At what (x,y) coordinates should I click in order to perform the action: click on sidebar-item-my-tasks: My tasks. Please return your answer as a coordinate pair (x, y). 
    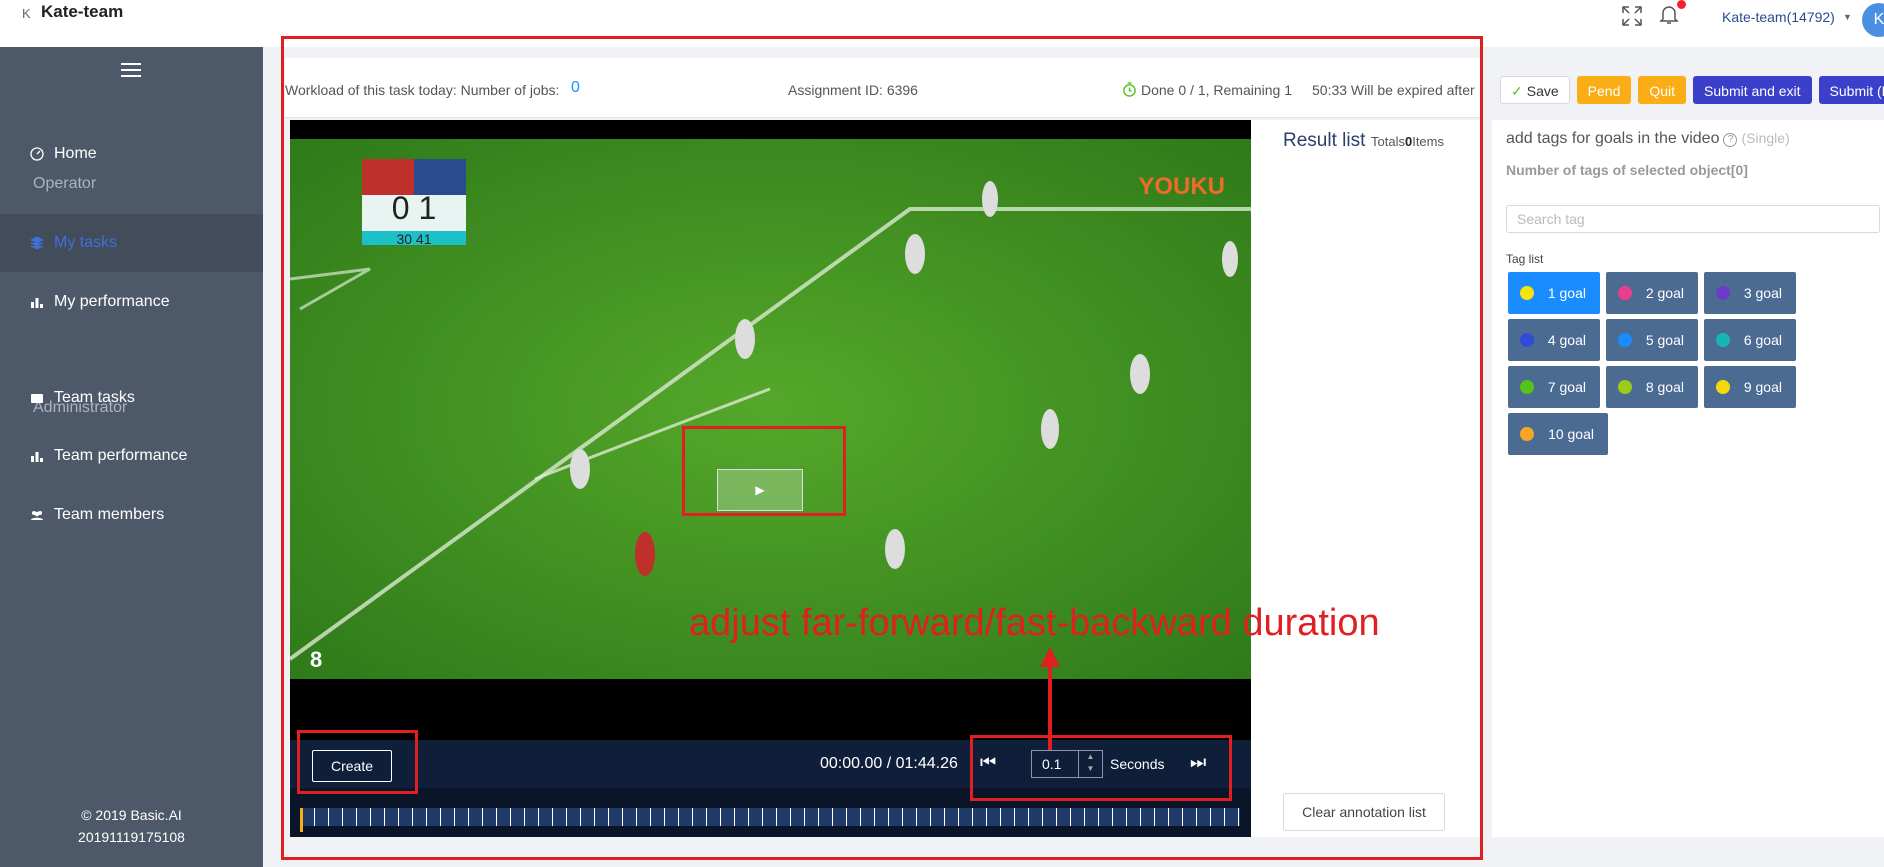
    Looking at the image, I should click on (131, 243).